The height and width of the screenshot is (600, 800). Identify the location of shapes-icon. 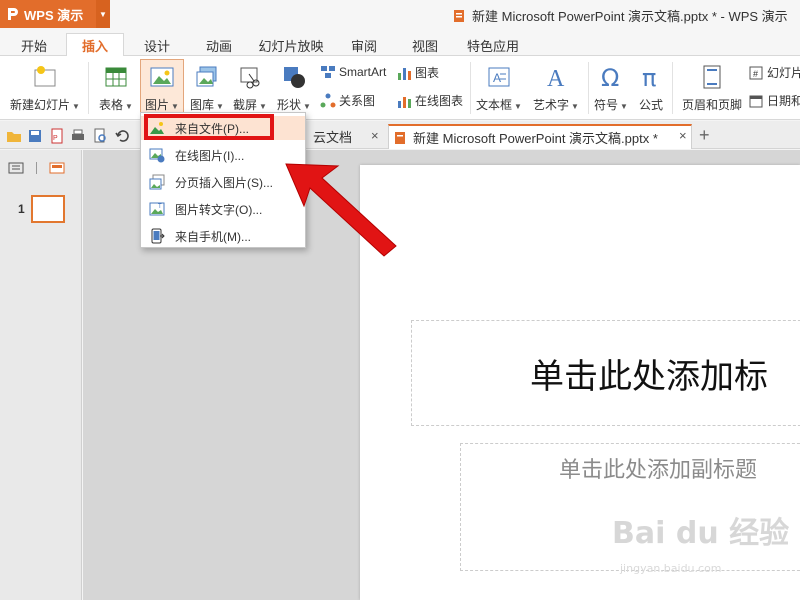
(294, 77).